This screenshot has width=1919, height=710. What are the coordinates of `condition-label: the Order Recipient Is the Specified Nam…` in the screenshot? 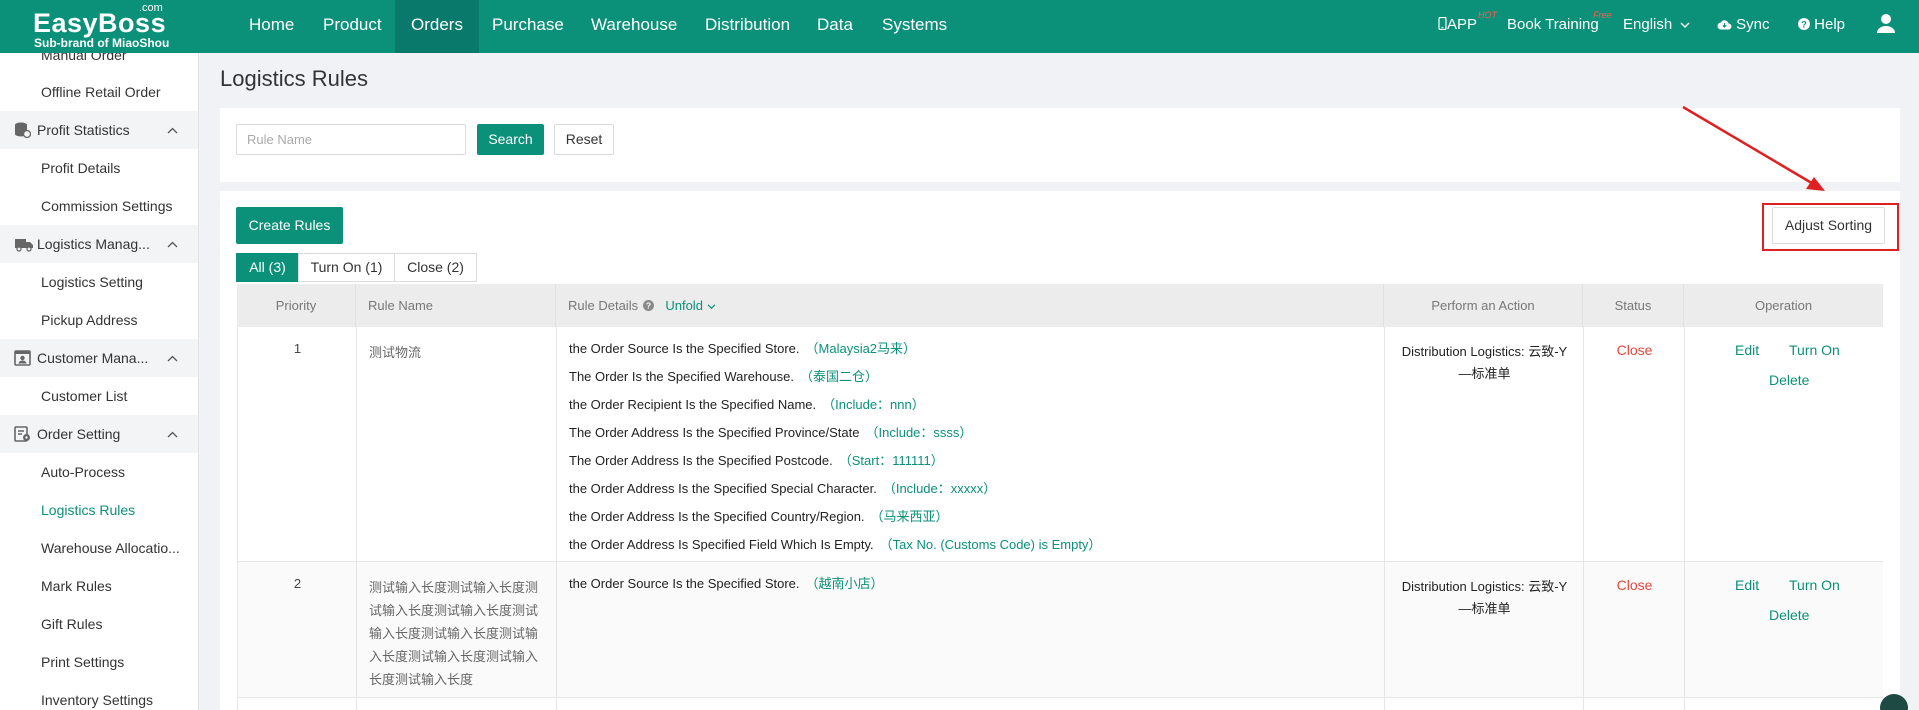 It's located at (693, 404).